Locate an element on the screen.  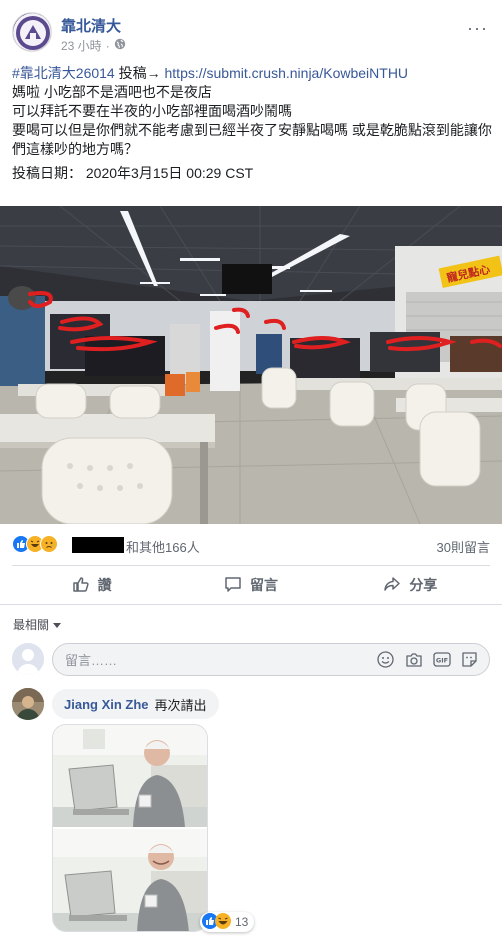
comment-input-tools: GIF is located at coordinates (427, 659).